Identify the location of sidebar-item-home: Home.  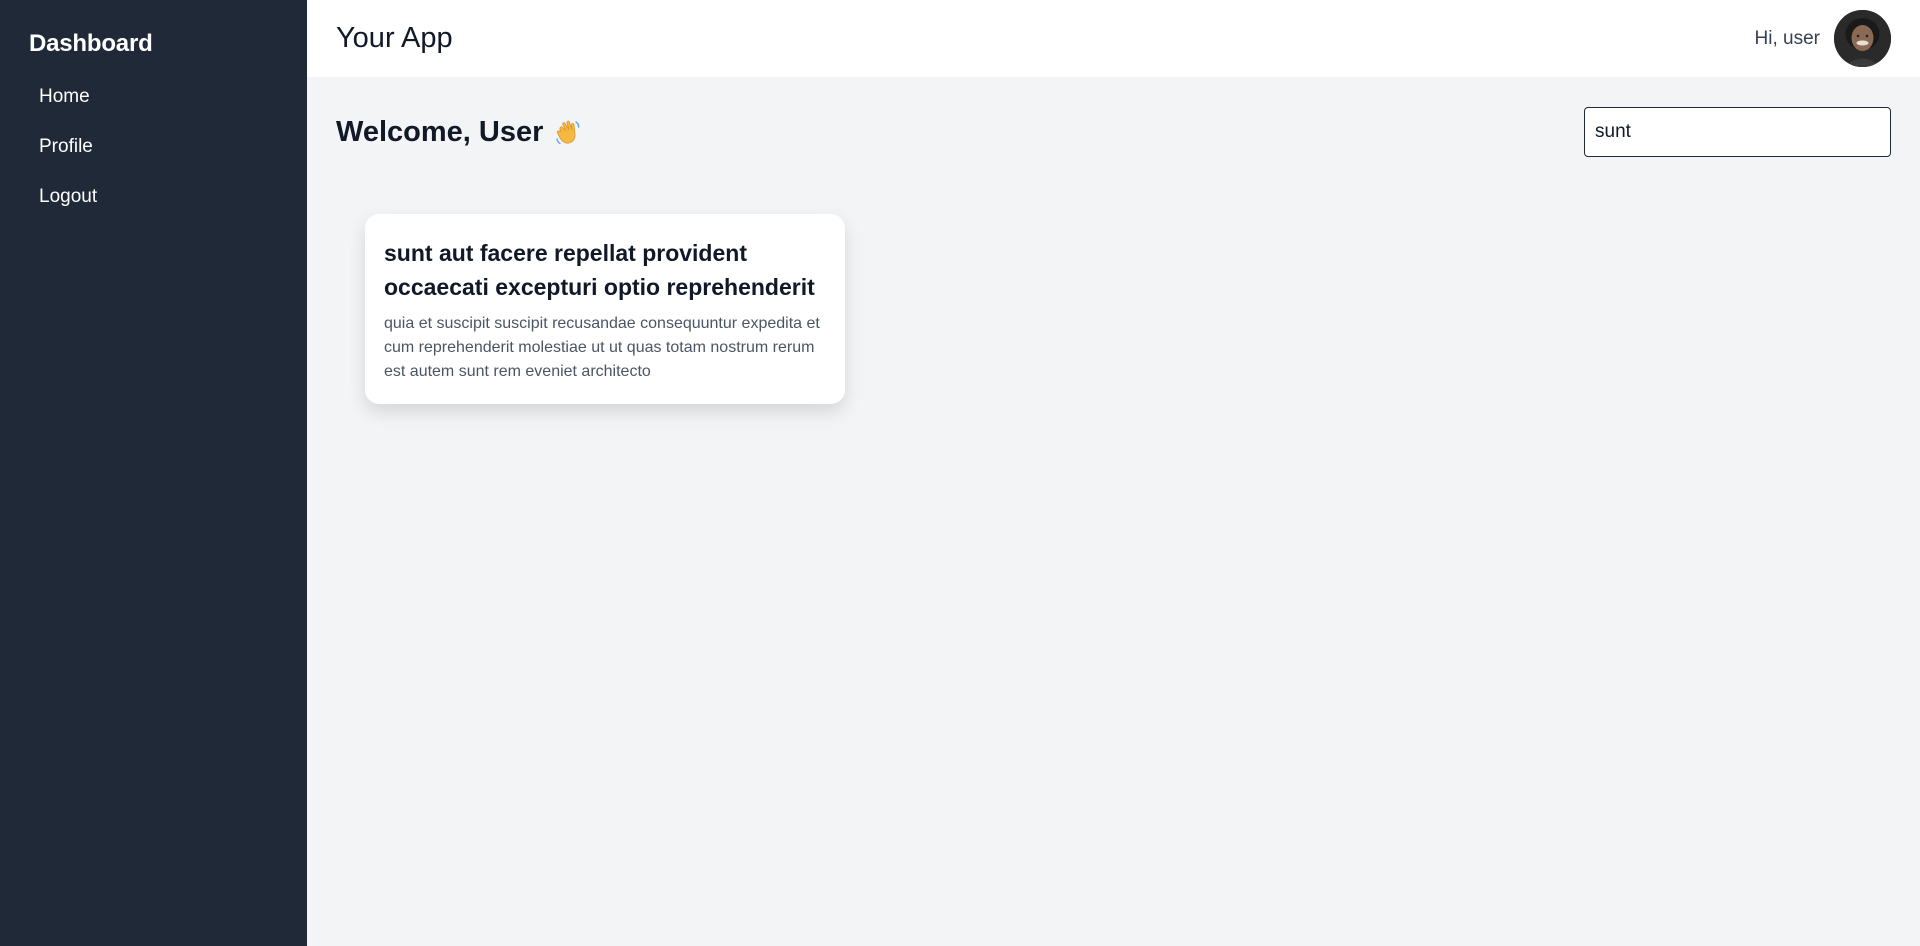
(153, 97).